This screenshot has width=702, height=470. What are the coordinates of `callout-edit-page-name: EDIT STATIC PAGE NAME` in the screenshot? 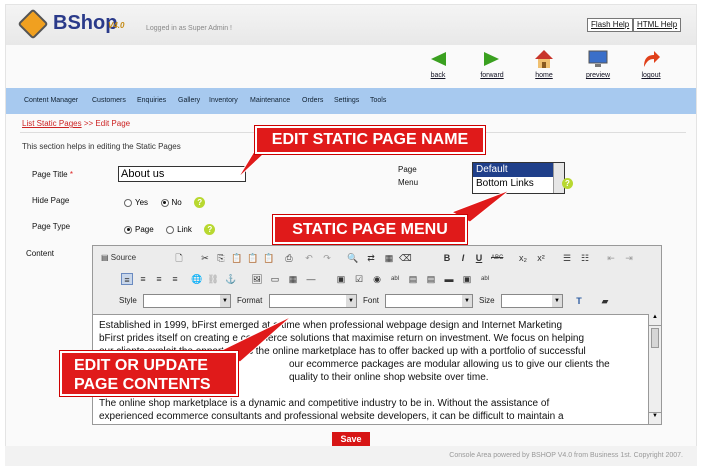 It's located at (370, 140).